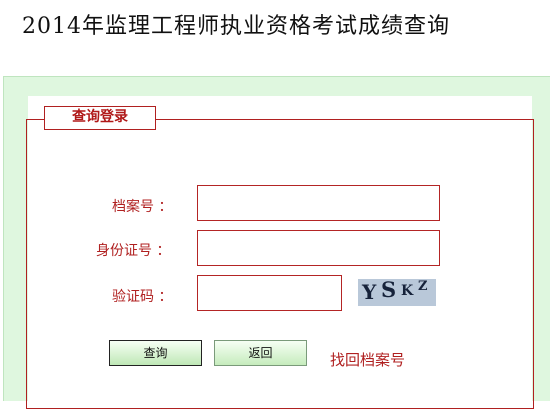 This screenshot has height=409, width=550. Describe the element at coordinates (423, 286) in the screenshot. I see `captcha-char-4: Z` at that location.